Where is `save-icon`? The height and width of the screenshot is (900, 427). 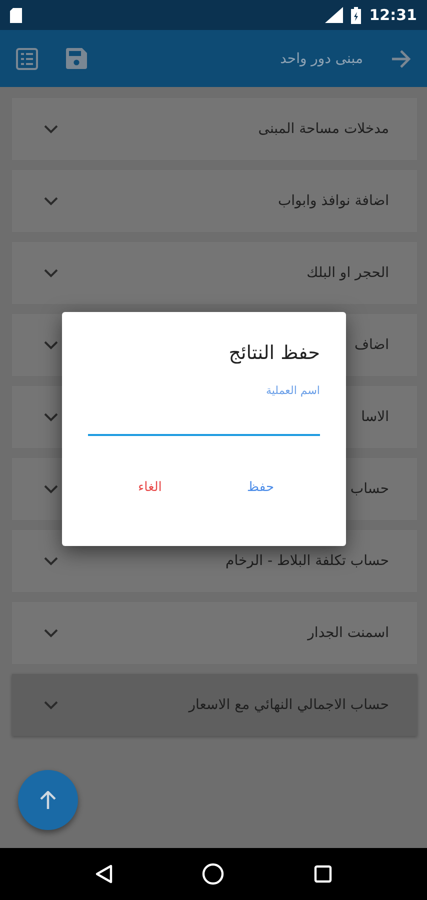 save-icon is located at coordinates (76, 58).